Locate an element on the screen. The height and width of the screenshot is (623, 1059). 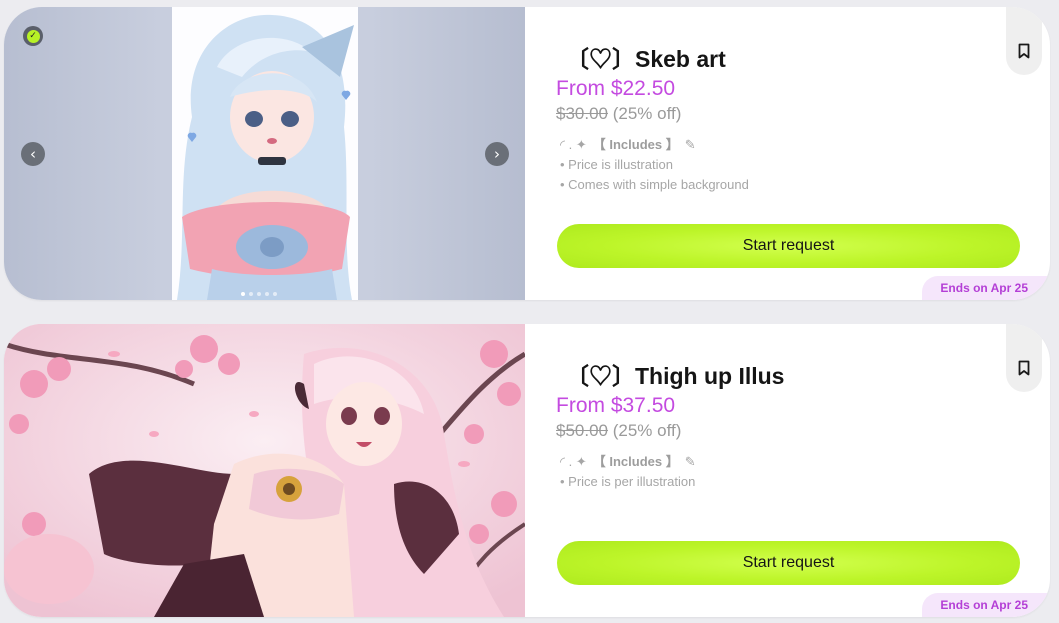
anime-girl-illustration is located at coordinates (265, 153).